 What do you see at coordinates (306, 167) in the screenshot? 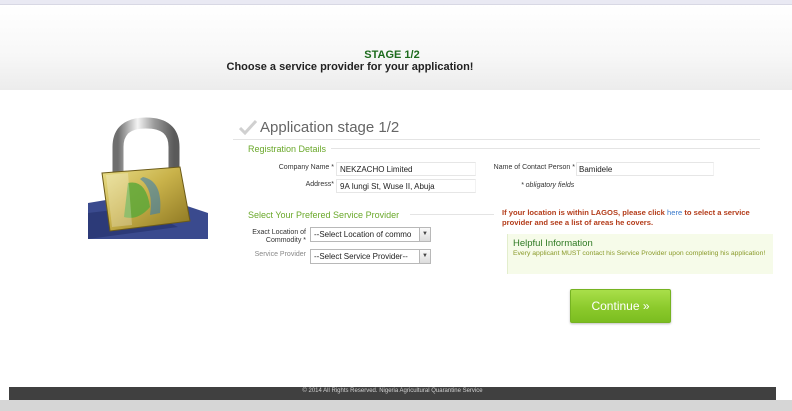
I see `company-name-label: Company Name *` at bounding box center [306, 167].